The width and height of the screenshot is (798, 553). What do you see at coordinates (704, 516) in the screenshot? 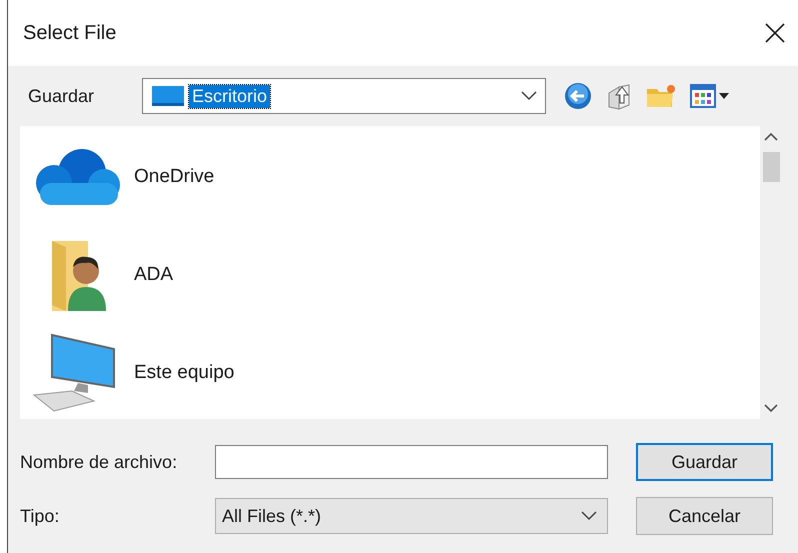
I see `cancel-button: Cancelar` at bounding box center [704, 516].